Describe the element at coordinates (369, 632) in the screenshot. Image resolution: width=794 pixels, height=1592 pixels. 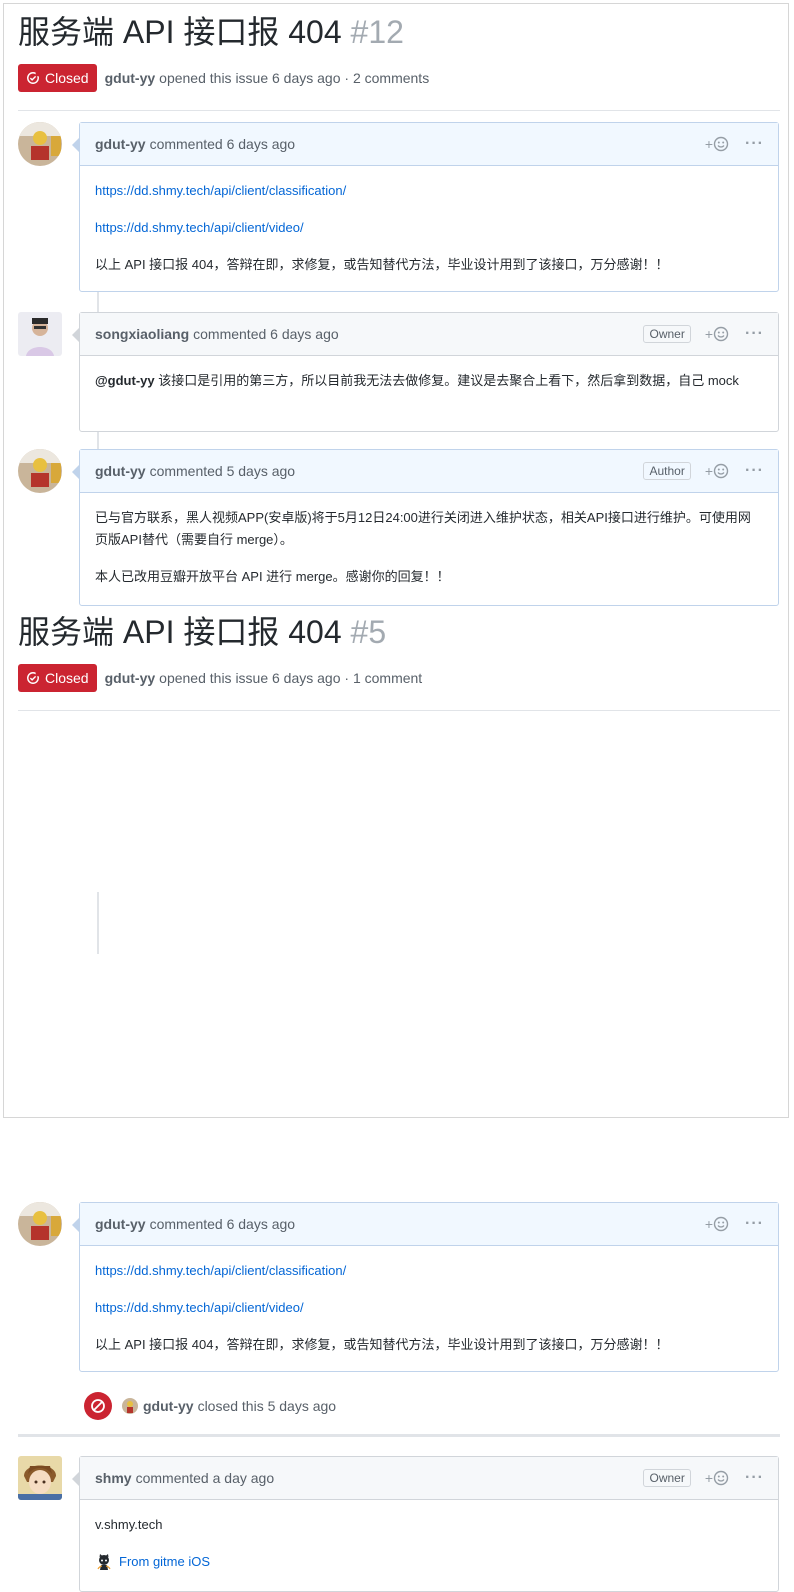
I see `issue-number: #5` at that location.